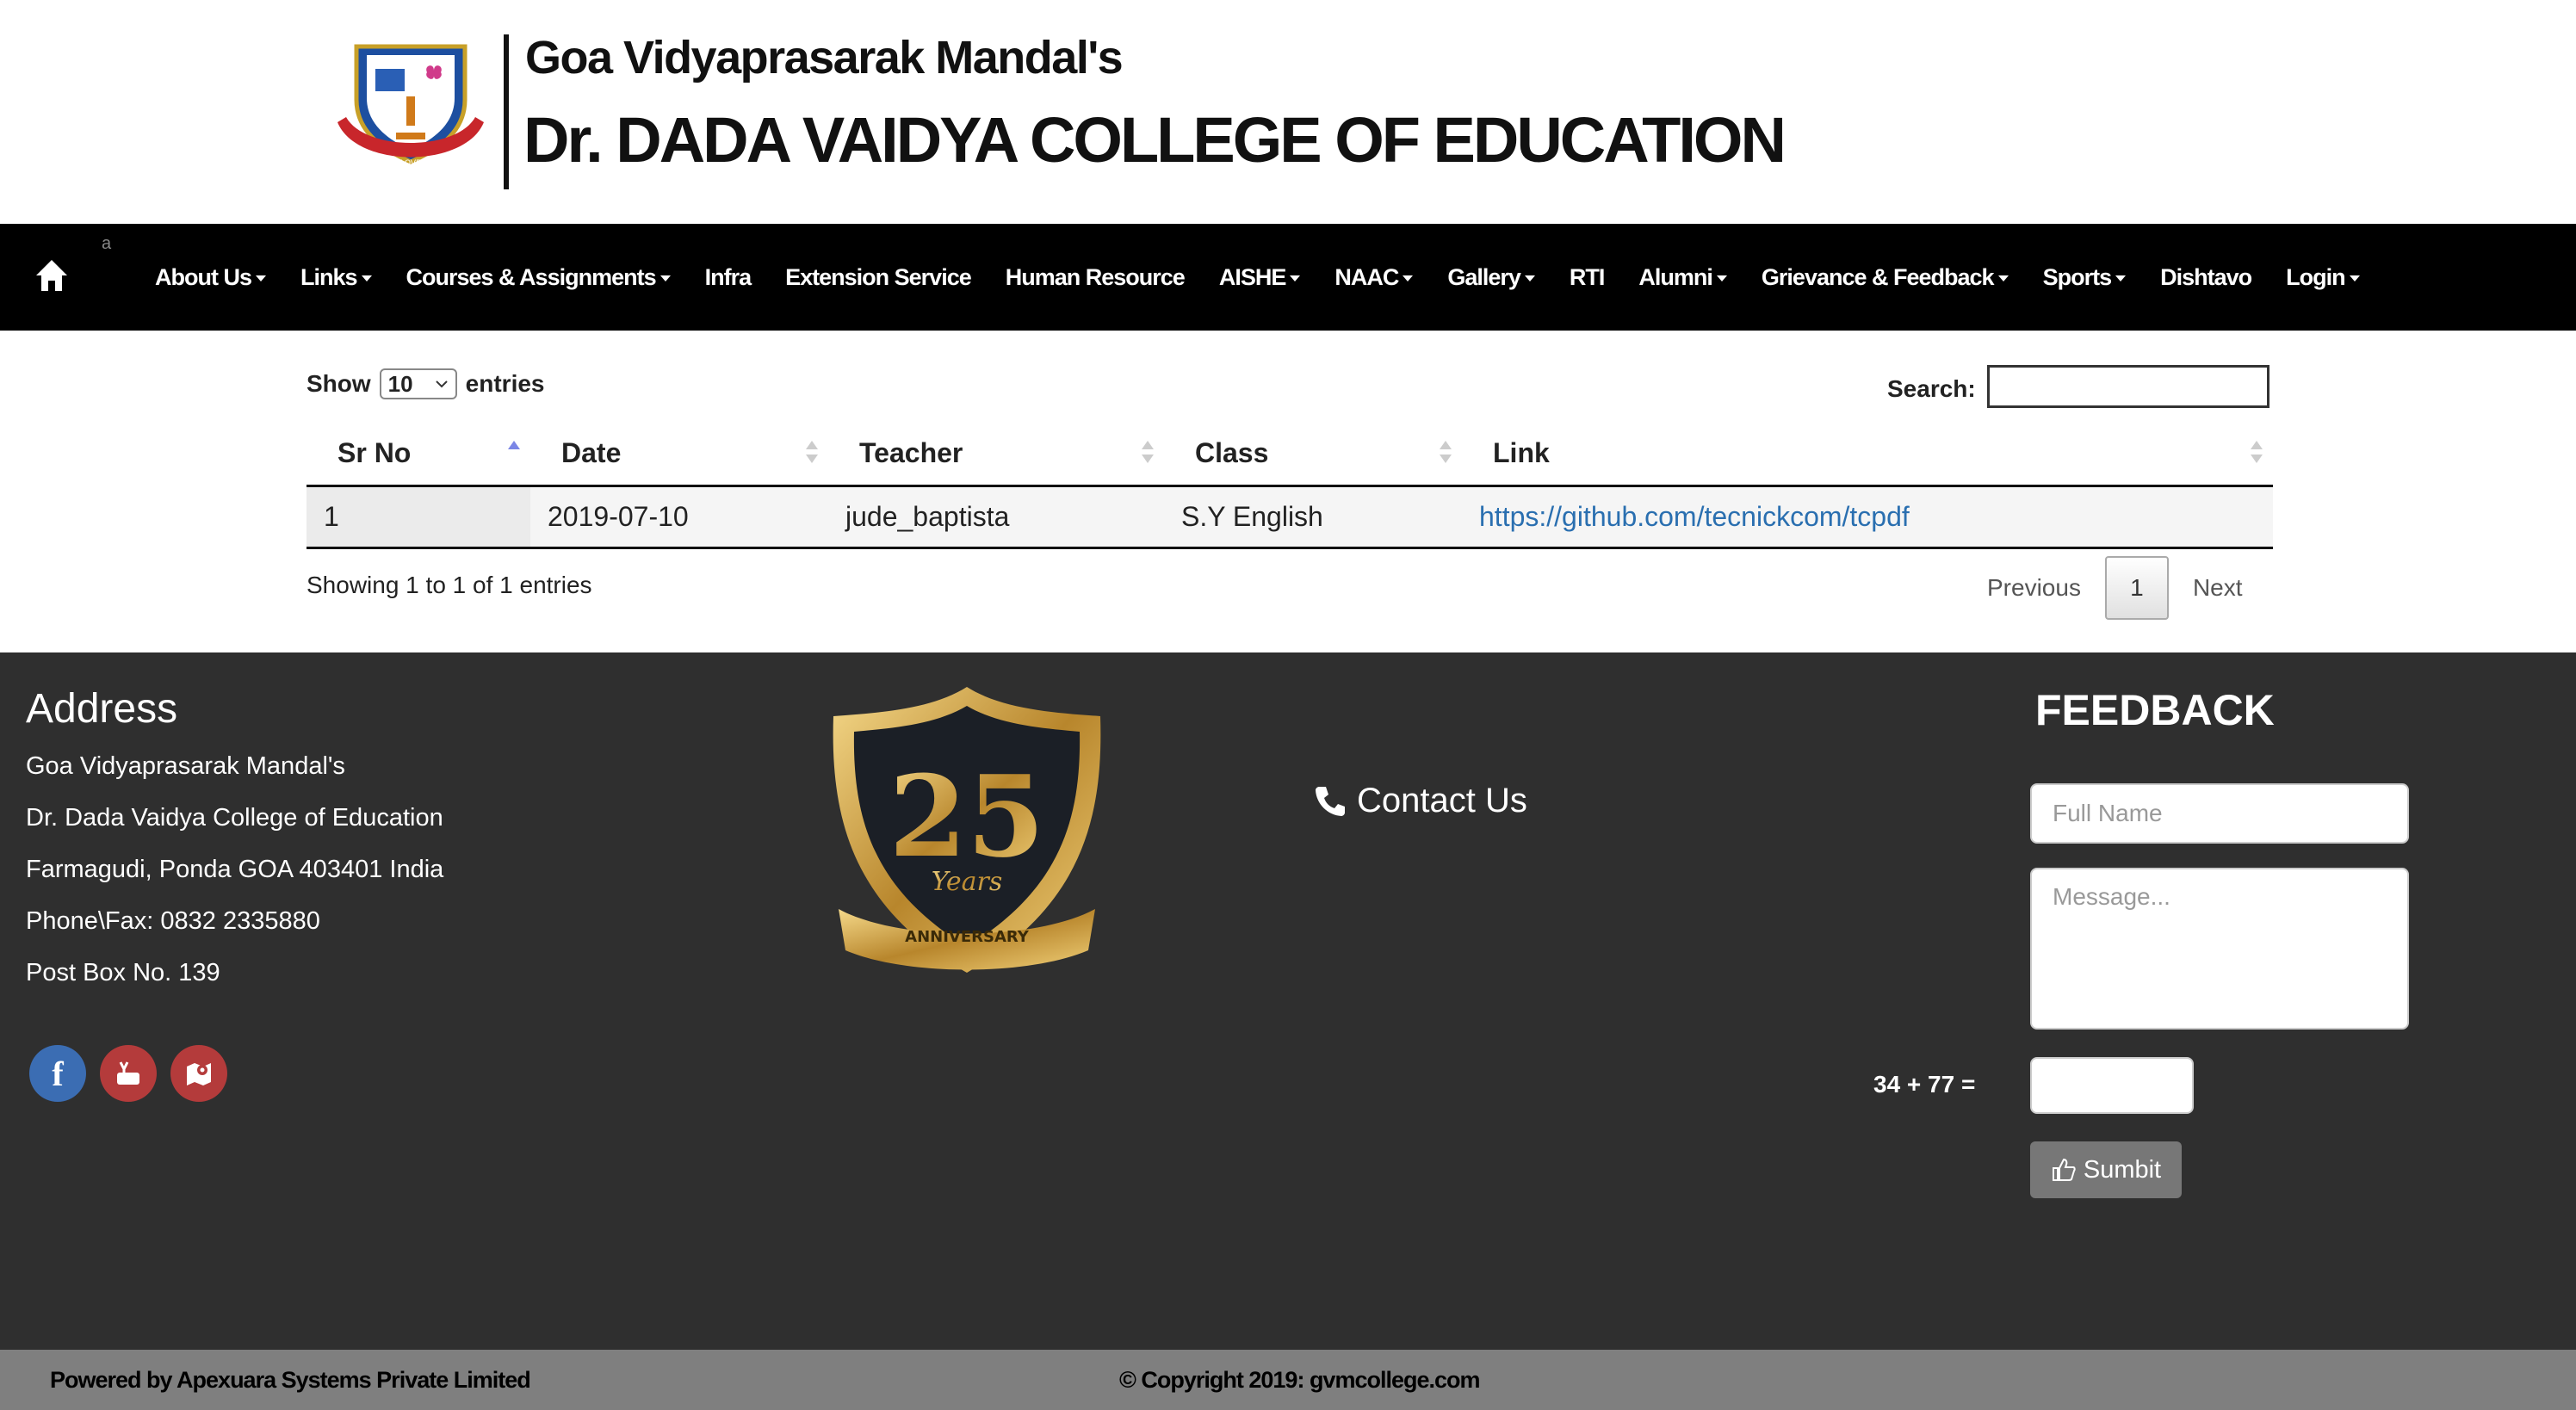 Image resolution: width=2576 pixels, height=1410 pixels. What do you see at coordinates (996, 454) in the screenshot?
I see `column-header-teacher: Teacher` at bounding box center [996, 454].